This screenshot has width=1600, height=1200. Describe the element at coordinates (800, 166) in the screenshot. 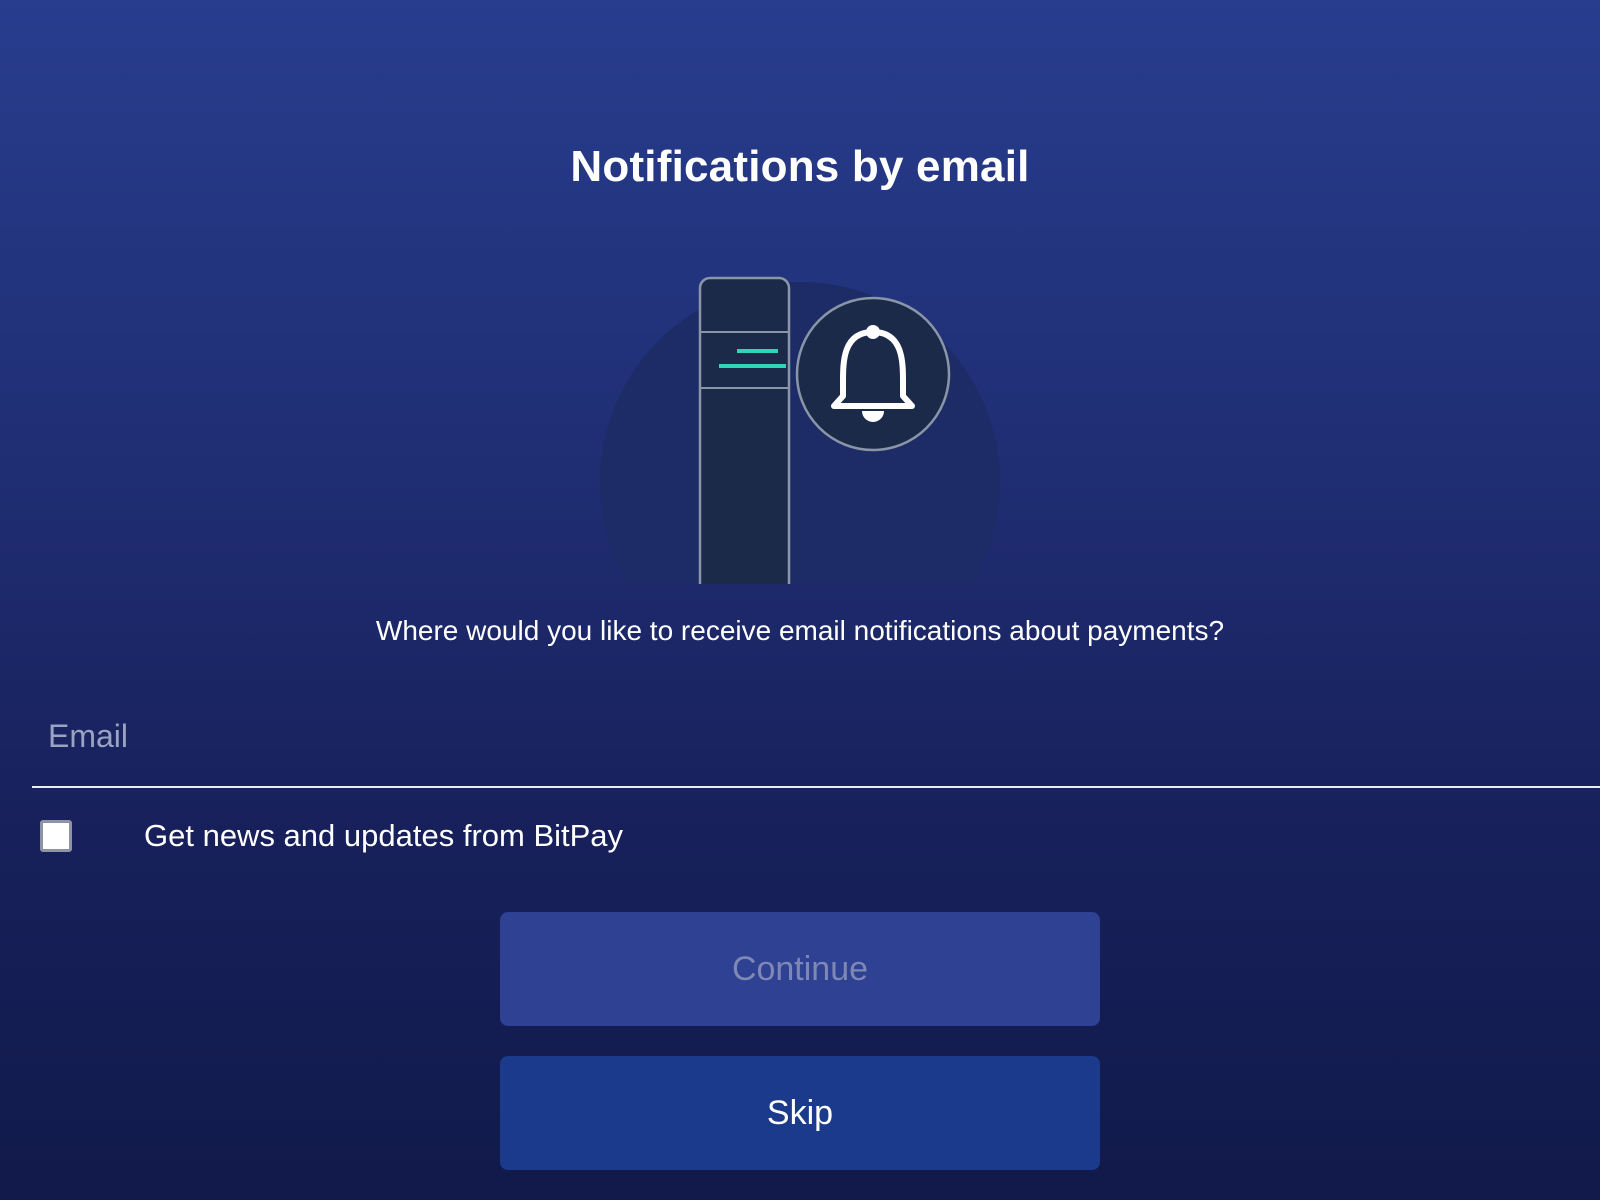

I see `page-title: Notifications by email` at that location.